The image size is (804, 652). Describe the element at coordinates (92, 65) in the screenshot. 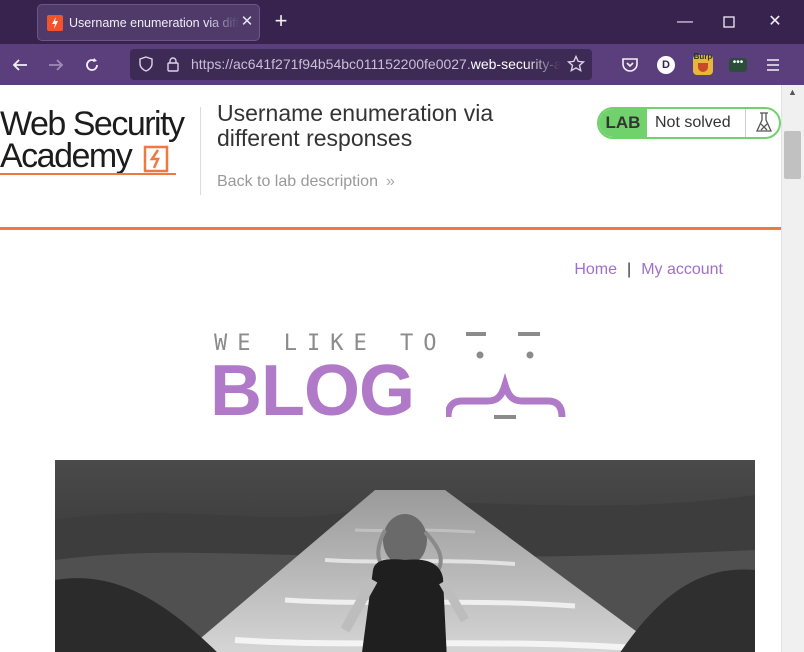

I see `reload-icon` at that location.